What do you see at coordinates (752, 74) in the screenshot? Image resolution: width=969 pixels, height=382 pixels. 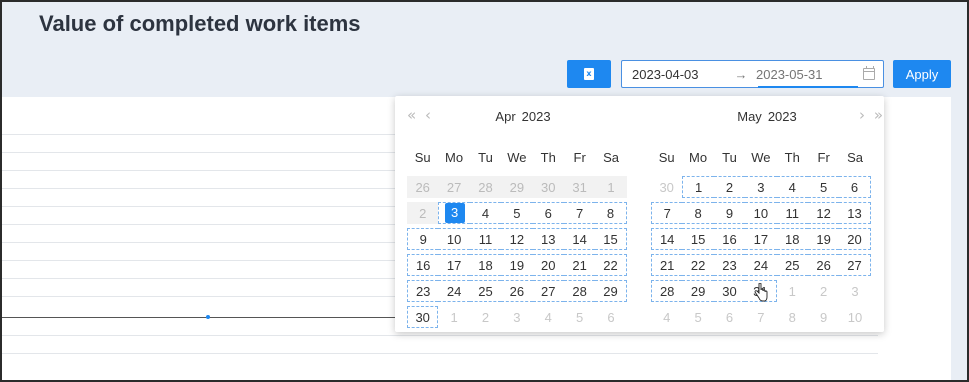 I see `date-range-picker: →` at bounding box center [752, 74].